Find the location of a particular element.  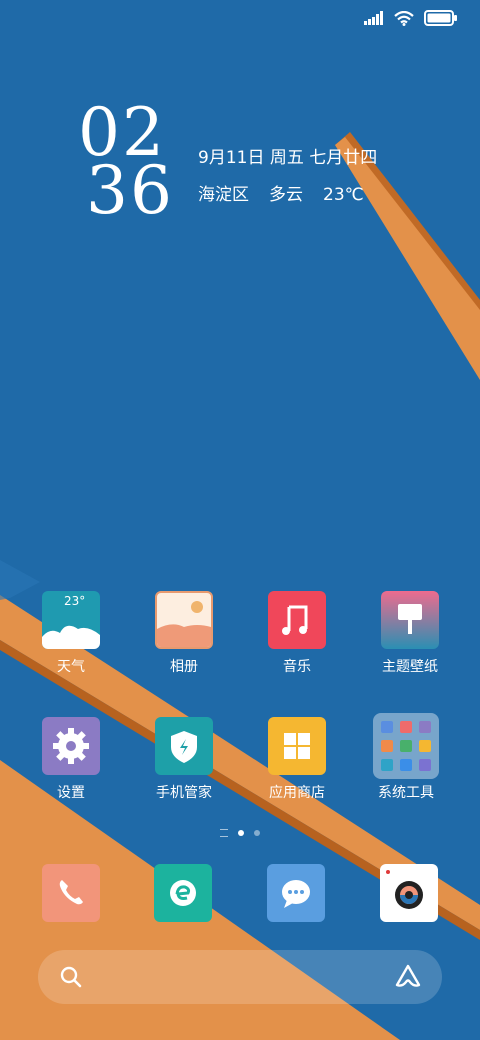

page-indicator is located at coordinates (240, 833).